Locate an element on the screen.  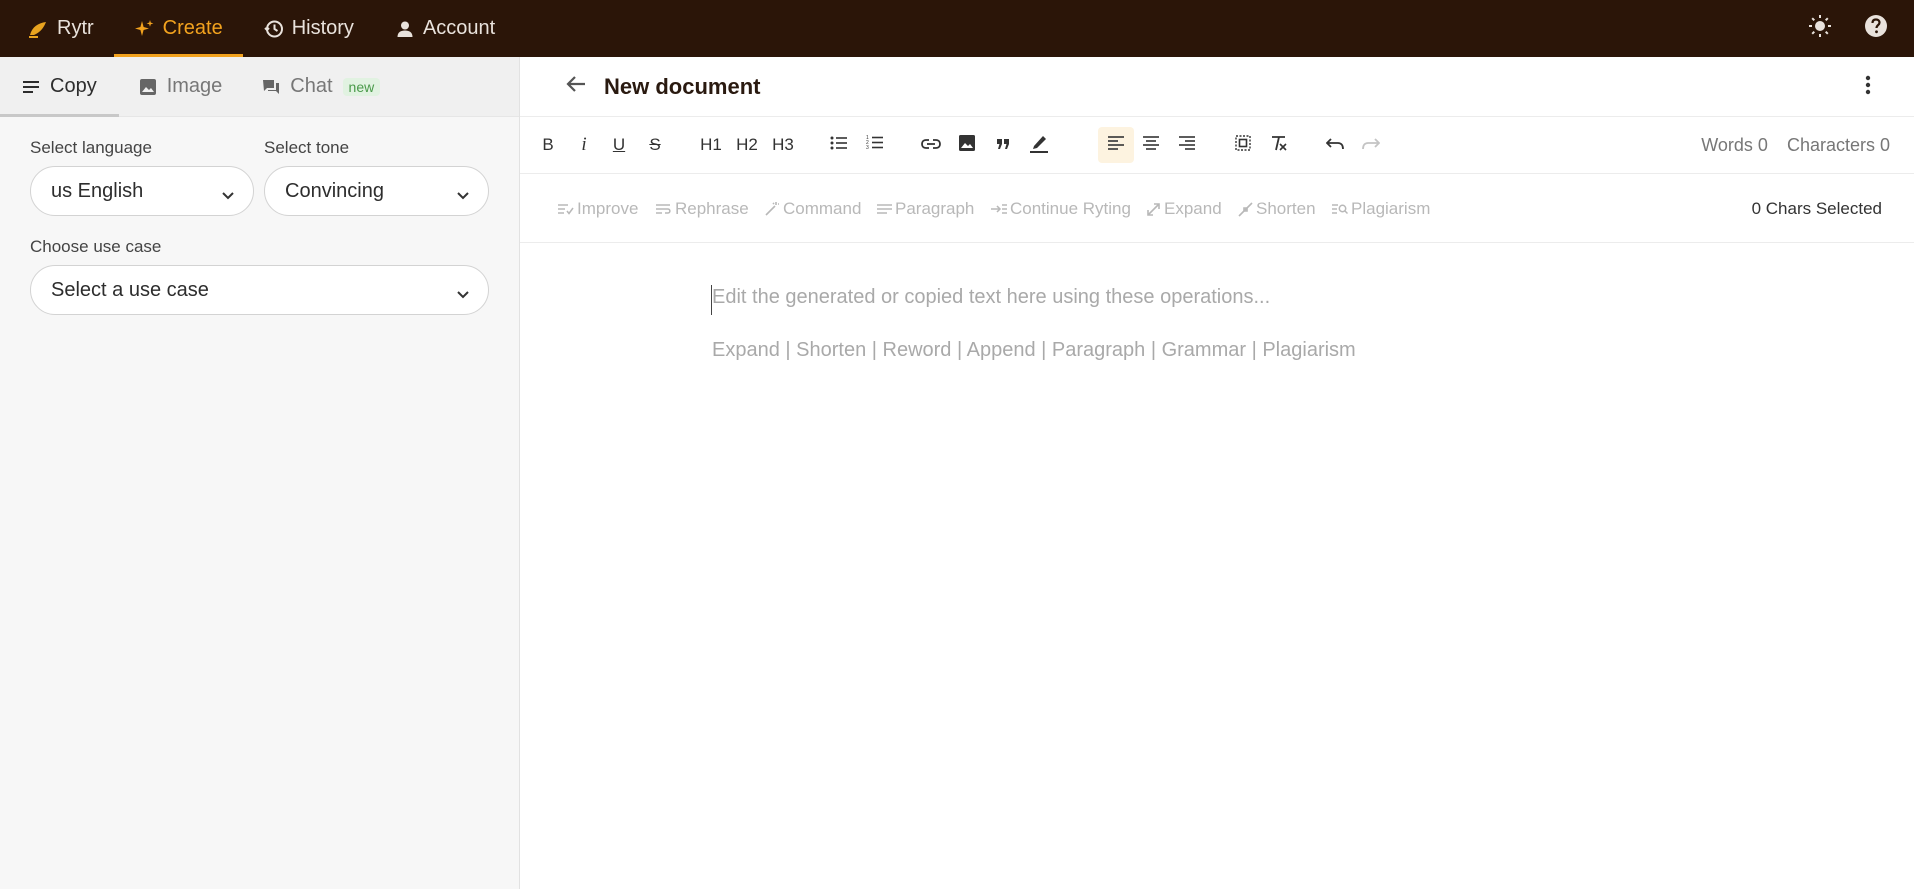
character-count: Characters 0 is located at coordinates (1838, 145).